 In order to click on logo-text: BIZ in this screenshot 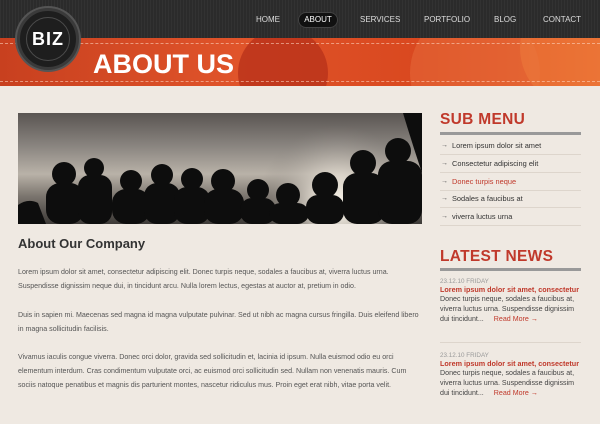, I will do `click(48, 39)`.